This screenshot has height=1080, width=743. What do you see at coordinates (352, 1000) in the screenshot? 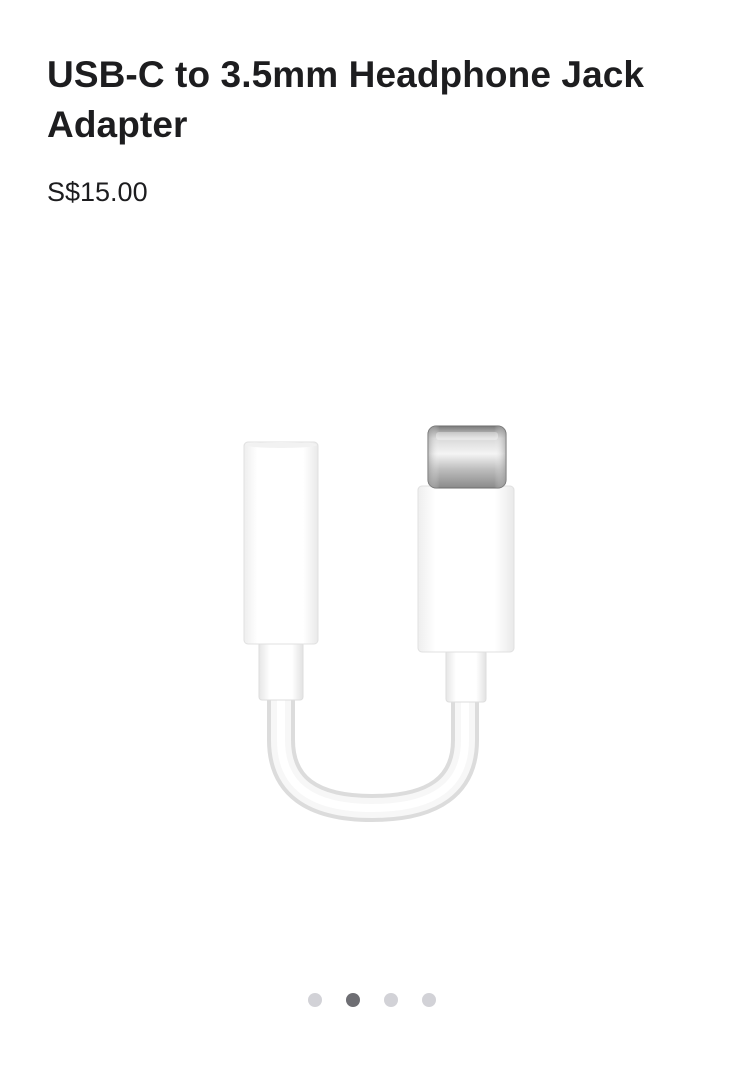
I see `pager-dot-2-active` at bounding box center [352, 1000].